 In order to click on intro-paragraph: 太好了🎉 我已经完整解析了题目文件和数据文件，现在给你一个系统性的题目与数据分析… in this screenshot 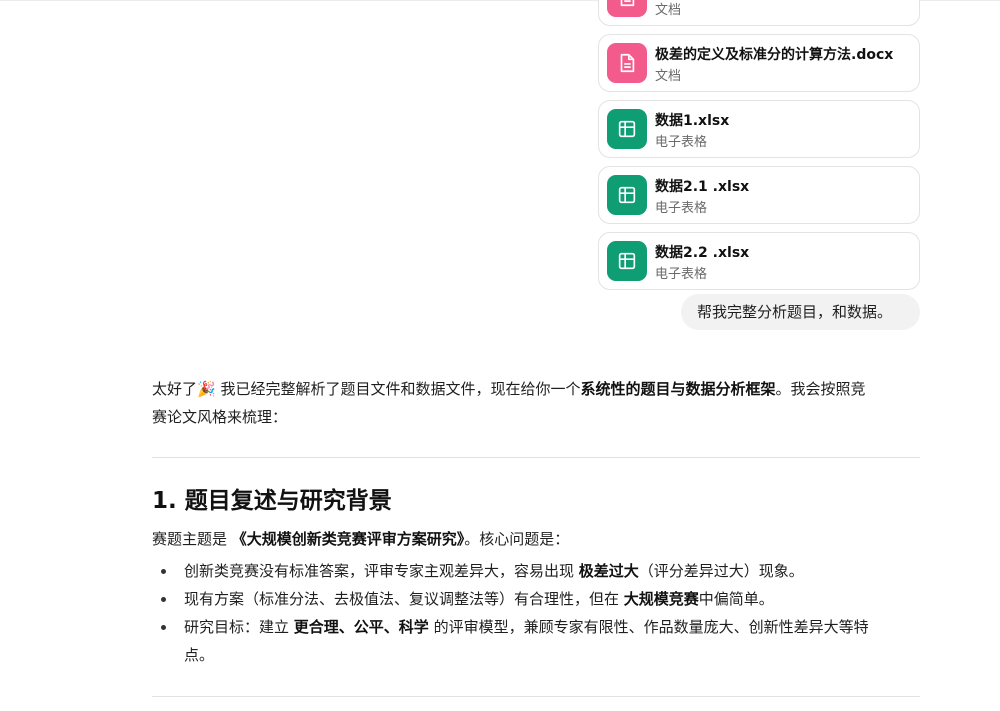, I will do `click(536, 403)`.